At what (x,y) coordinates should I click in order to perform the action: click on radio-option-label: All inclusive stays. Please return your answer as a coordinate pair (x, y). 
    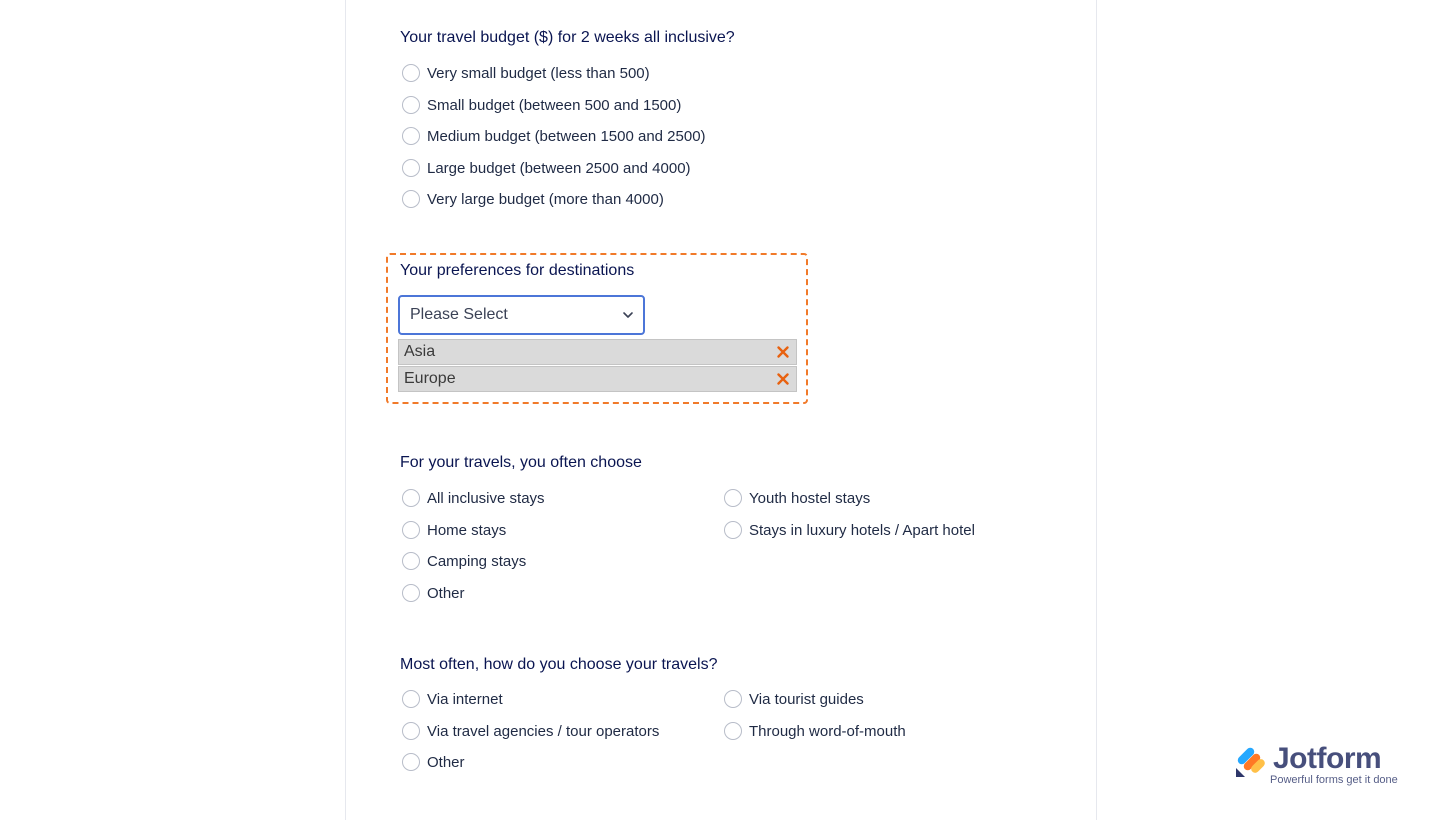
    Looking at the image, I should click on (486, 498).